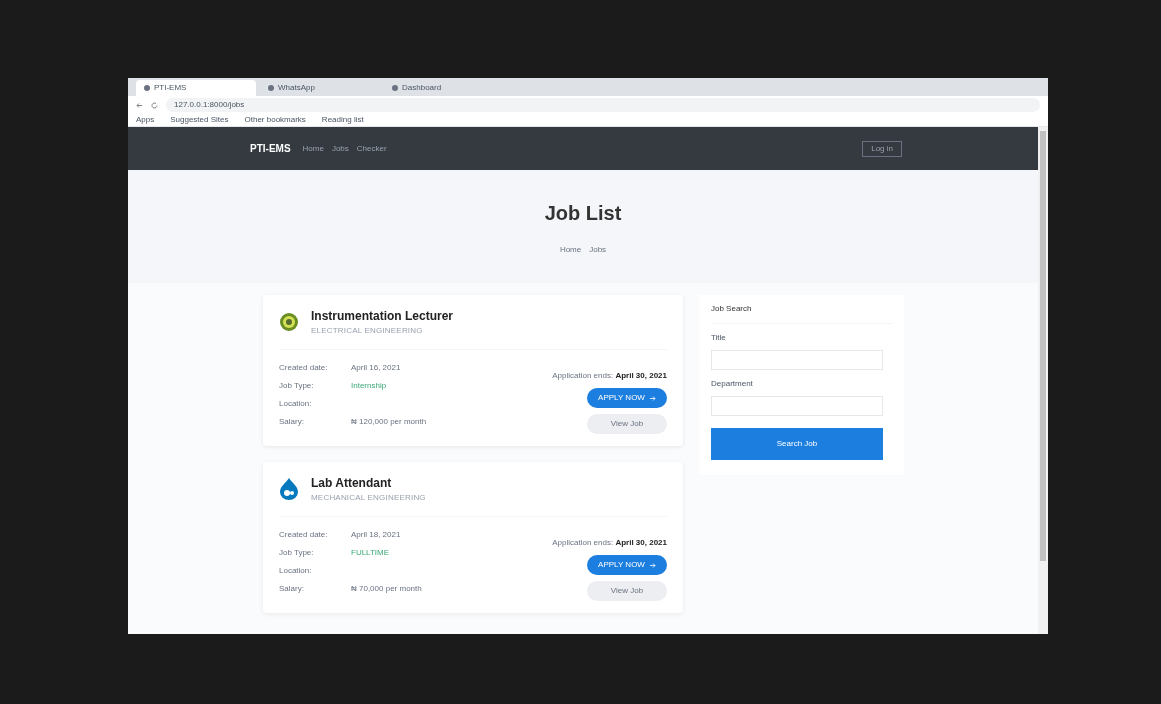 This screenshot has width=1161, height=704. Describe the element at coordinates (370, 552) in the screenshot. I see `field-value: FULLTIME` at that location.